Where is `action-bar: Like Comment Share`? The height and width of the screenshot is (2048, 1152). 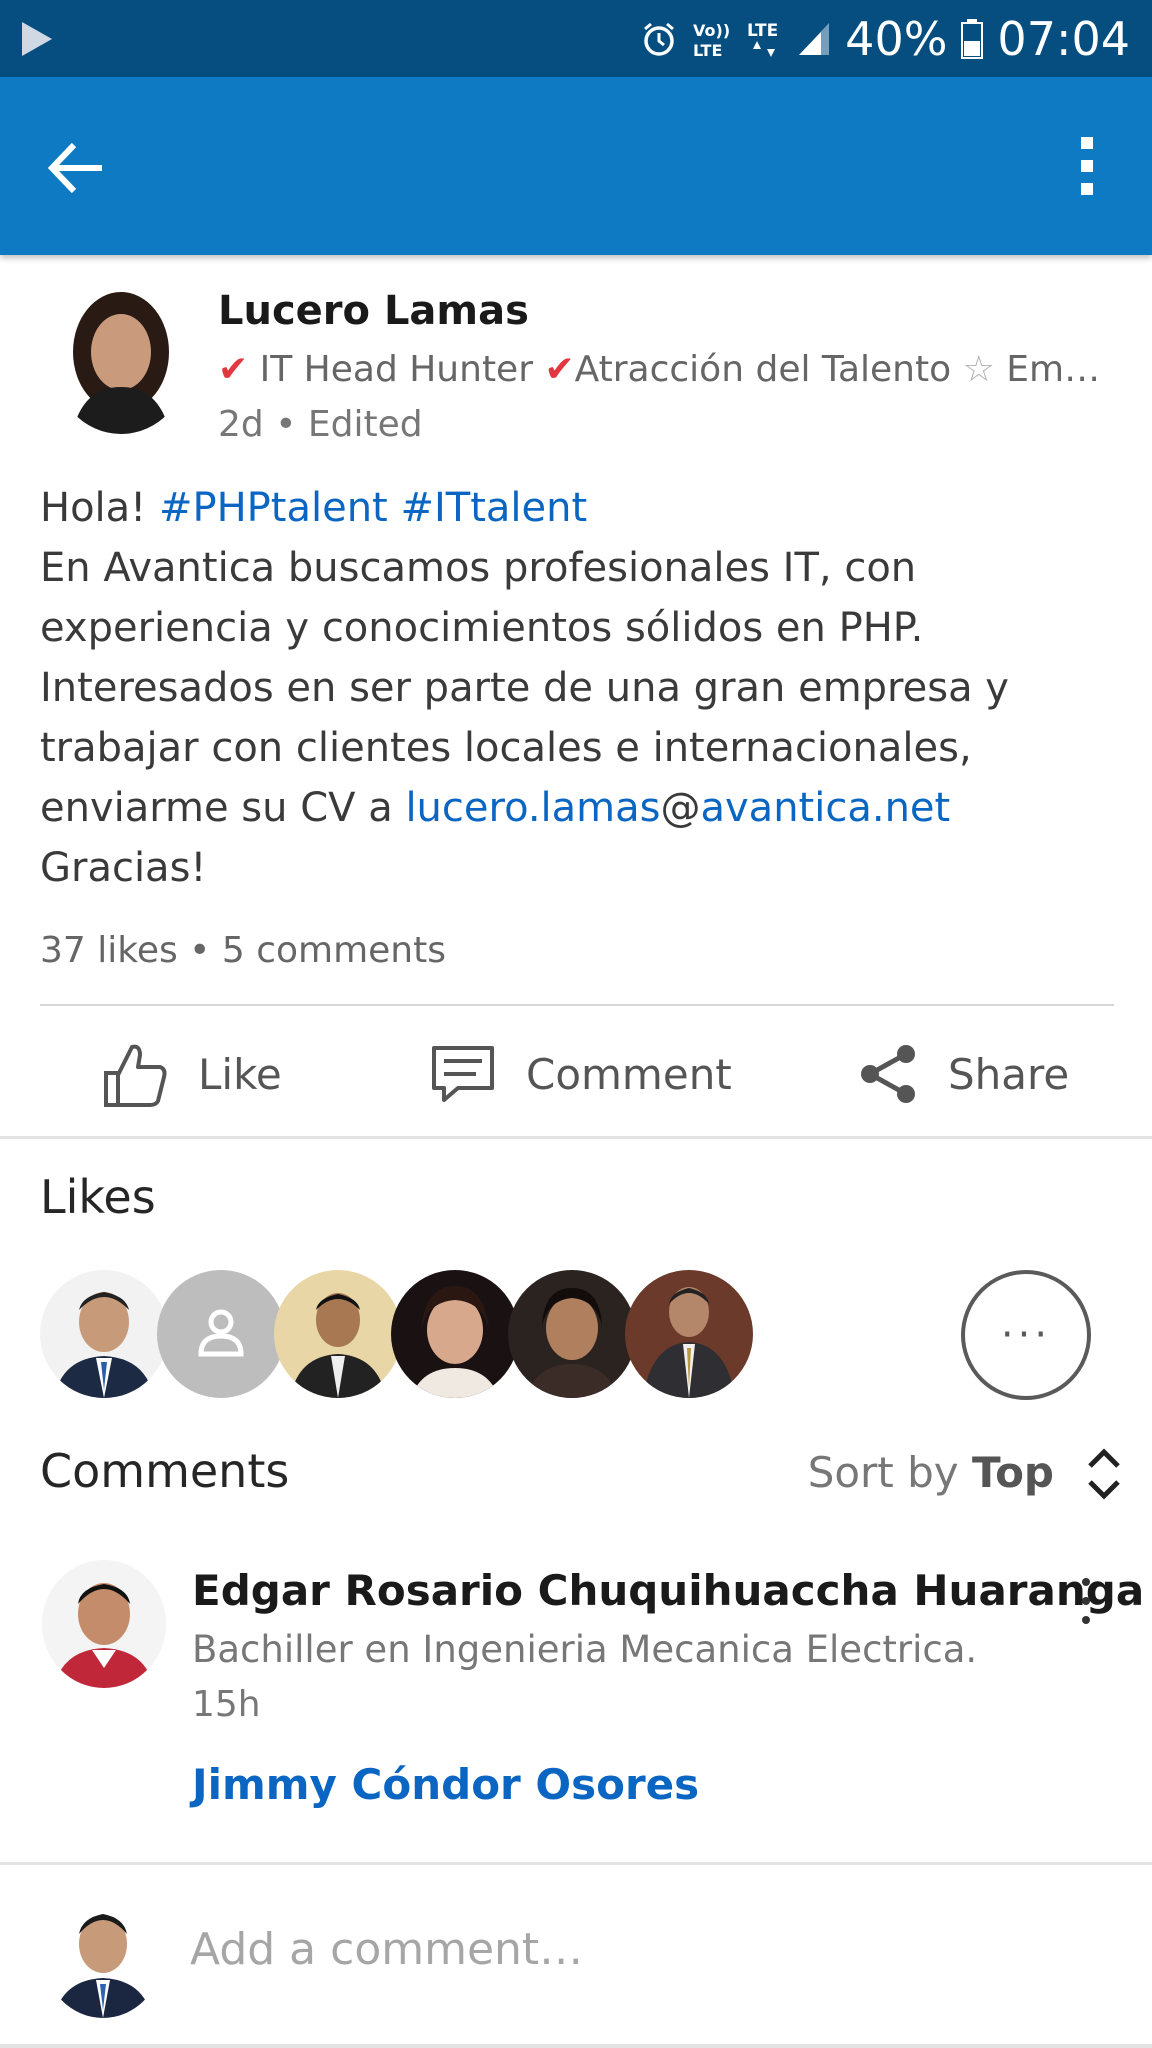
action-bar: Like Comment Share is located at coordinates (576, 1074).